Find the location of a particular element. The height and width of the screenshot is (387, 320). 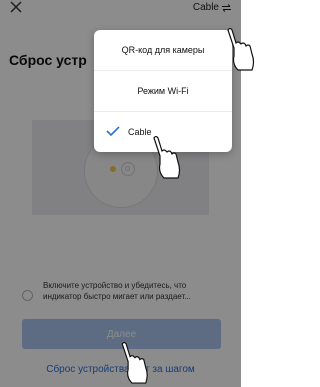

menu-item-label: QR-код для камеры is located at coordinates (163, 50).